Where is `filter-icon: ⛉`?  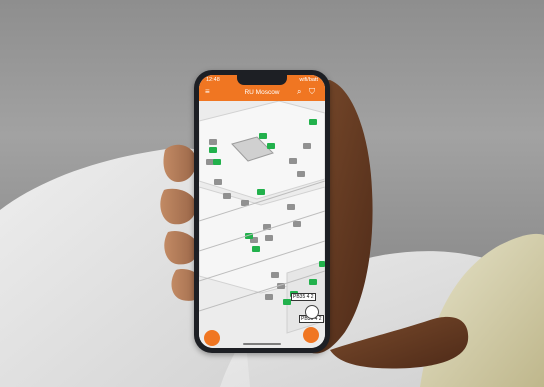 filter-icon: ⛉ is located at coordinates (314, 92).